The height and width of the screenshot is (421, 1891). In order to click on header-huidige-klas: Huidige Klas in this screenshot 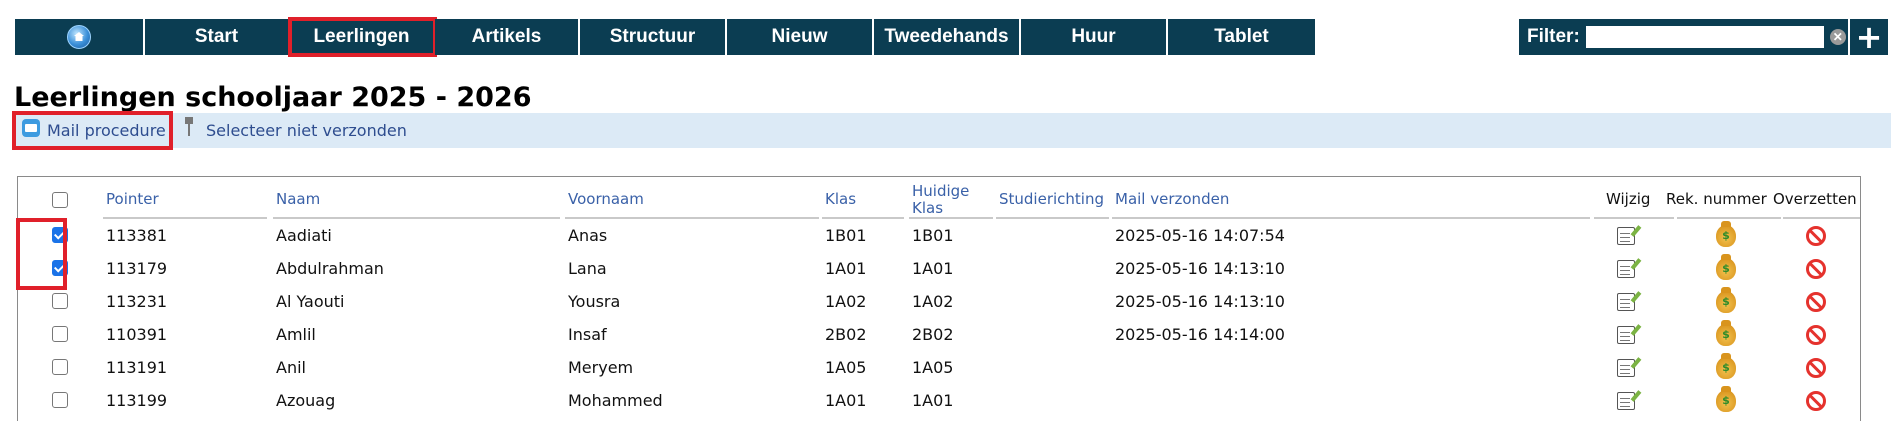, I will do `click(940, 200)`.